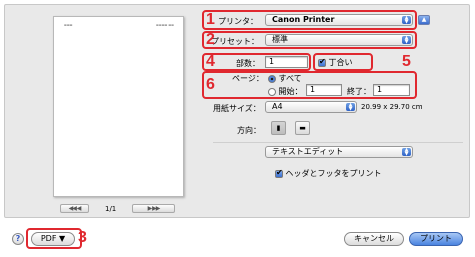 This screenshot has height=257, width=475. Describe the element at coordinates (333, 173) in the screenshot. I see `header-footer-label: ヘッダとフッタをプリント` at that location.